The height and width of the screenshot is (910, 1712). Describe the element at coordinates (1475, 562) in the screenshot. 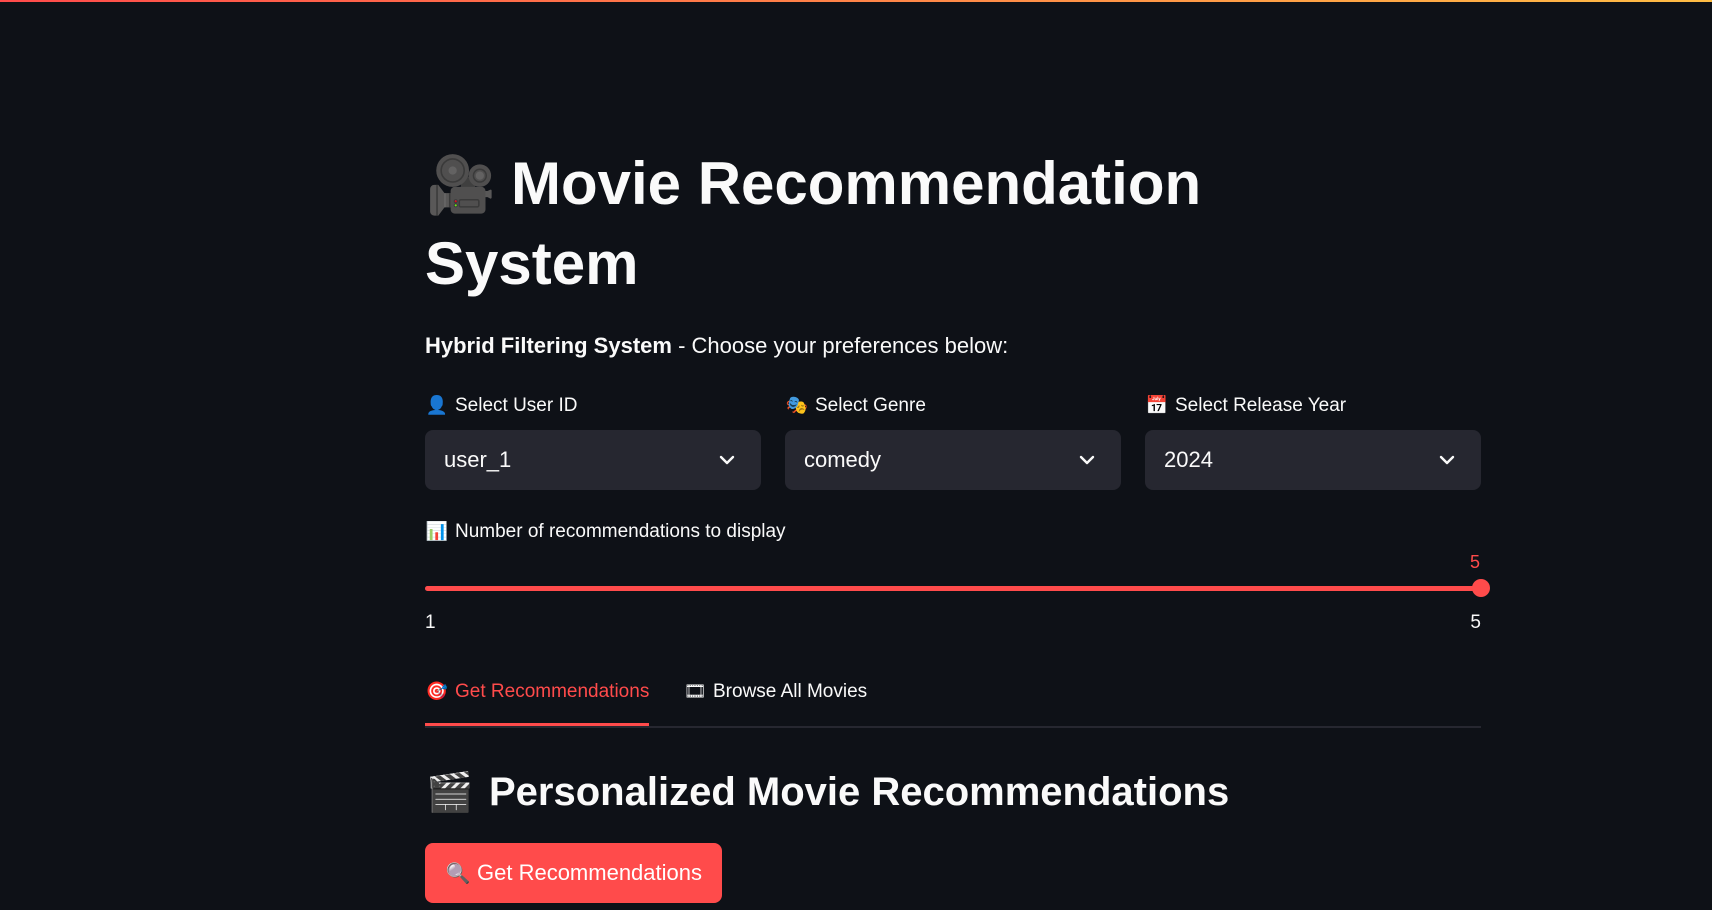

I see `slider-current-value: 5` at that location.